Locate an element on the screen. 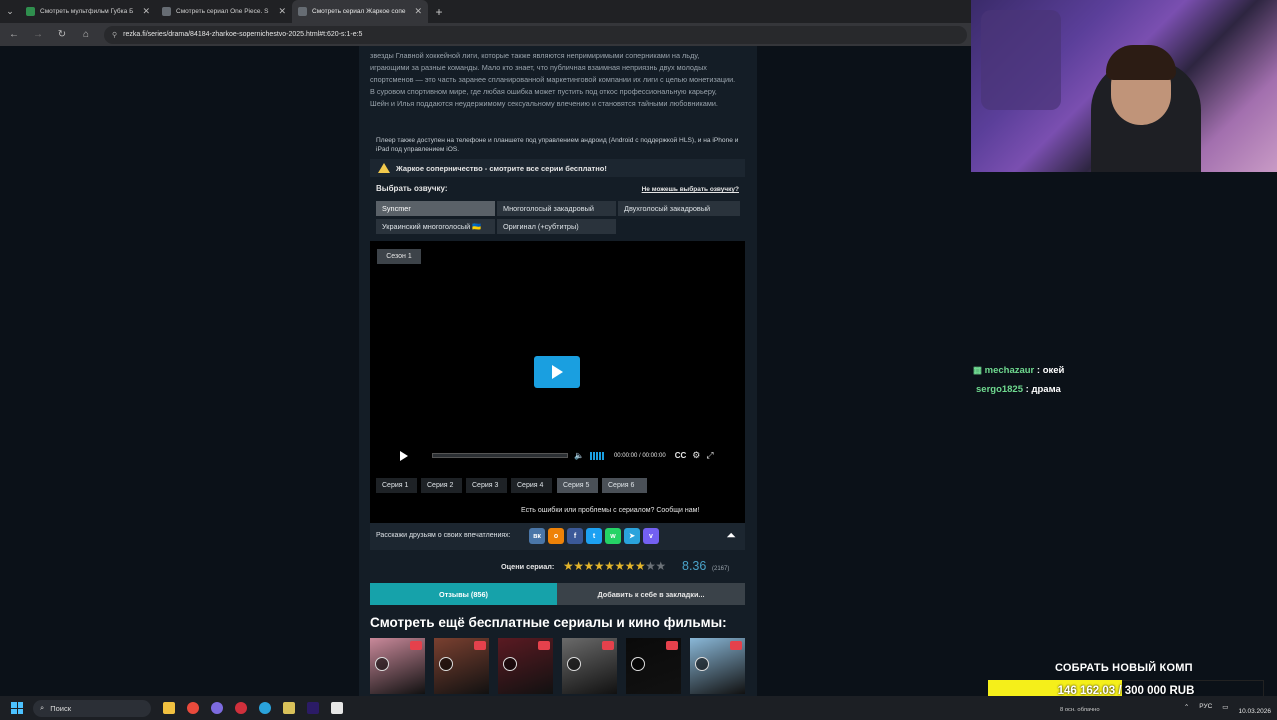  big-play-button is located at coordinates (557, 372).